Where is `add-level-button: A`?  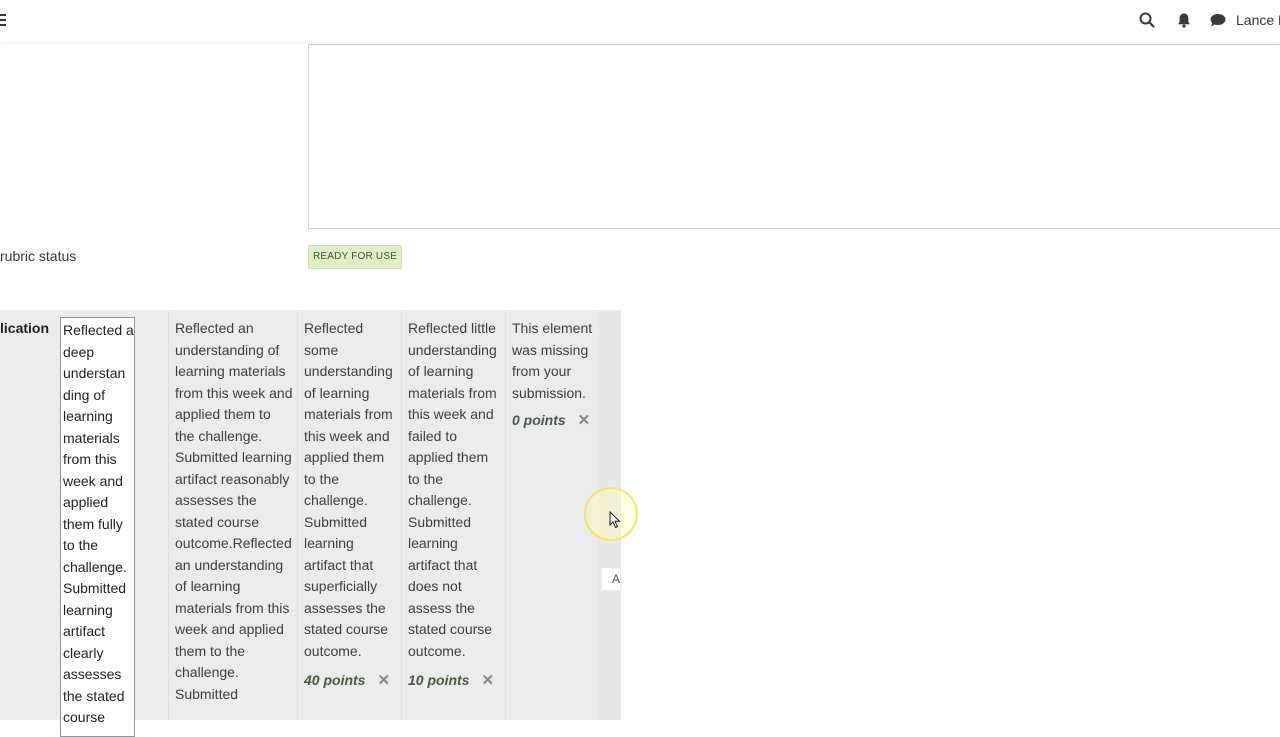 add-level-button: A is located at coordinates (611, 579).